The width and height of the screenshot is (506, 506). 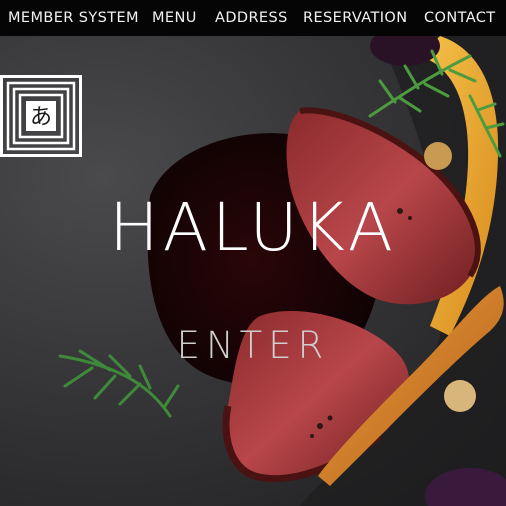 What do you see at coordinates (73, 18) in the screenshot?
I see `nav-member-system: MEMBER SYSTEM` at bounding box center [73, 18].